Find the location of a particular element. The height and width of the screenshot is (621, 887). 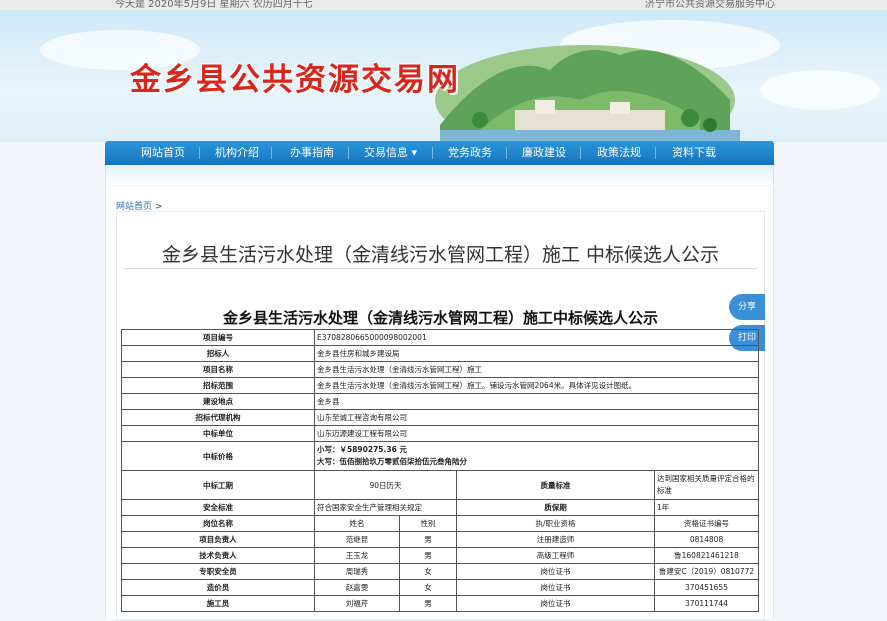

table-row: 专职安全员 周瑞秀 女 岗位证书 鲁建安C（2019）0810772 is located at coordinates (440, 571).